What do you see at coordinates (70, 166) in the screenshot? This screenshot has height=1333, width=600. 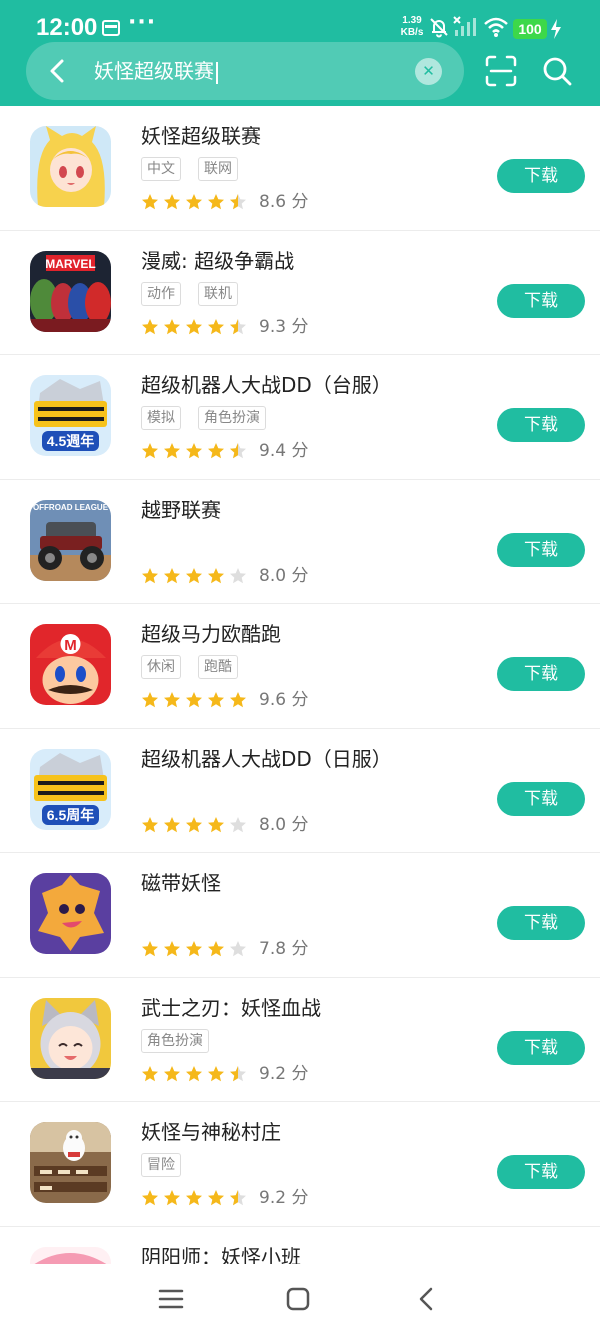 I see `anime-girl-icon` at bounding box center [70, 166].